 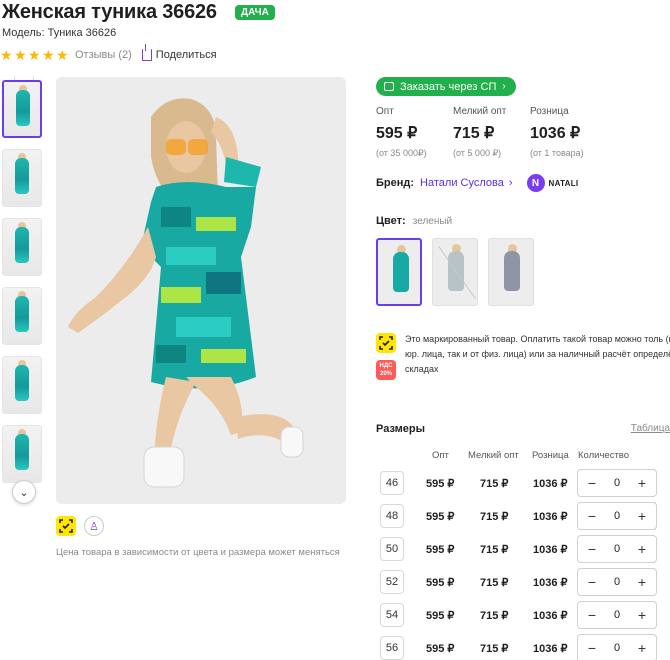 What do you see at coordinates (66, 526) in the screenshot?
I see `marking-icon` at bounding box center [66, 526].